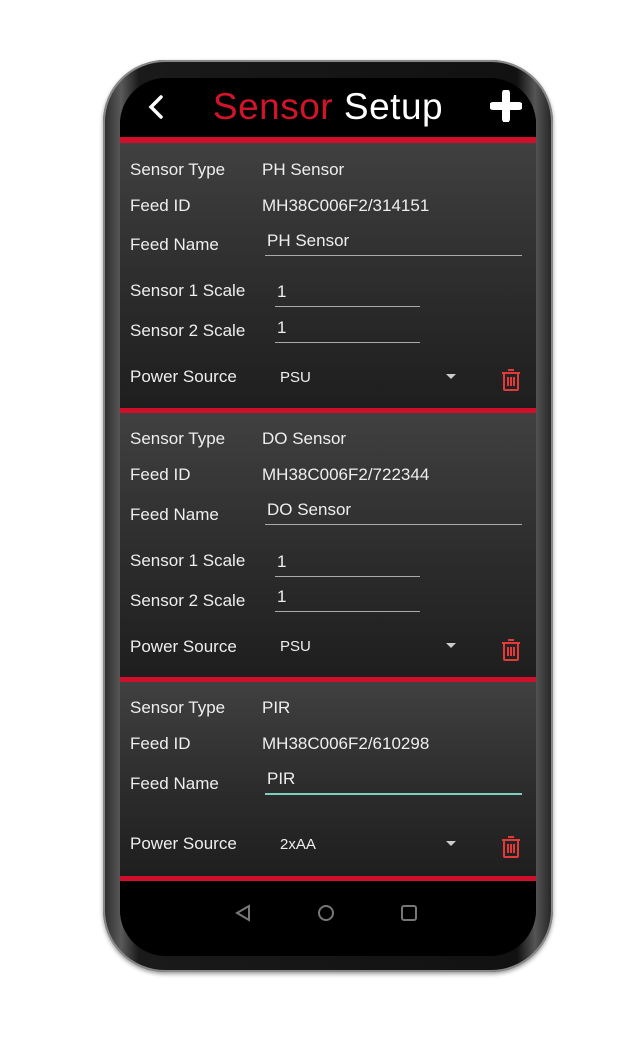  What do you see at coordinates (243, 913) in the screenshot?
I see `back-triangle-icon` at bounding box center [243, 913].